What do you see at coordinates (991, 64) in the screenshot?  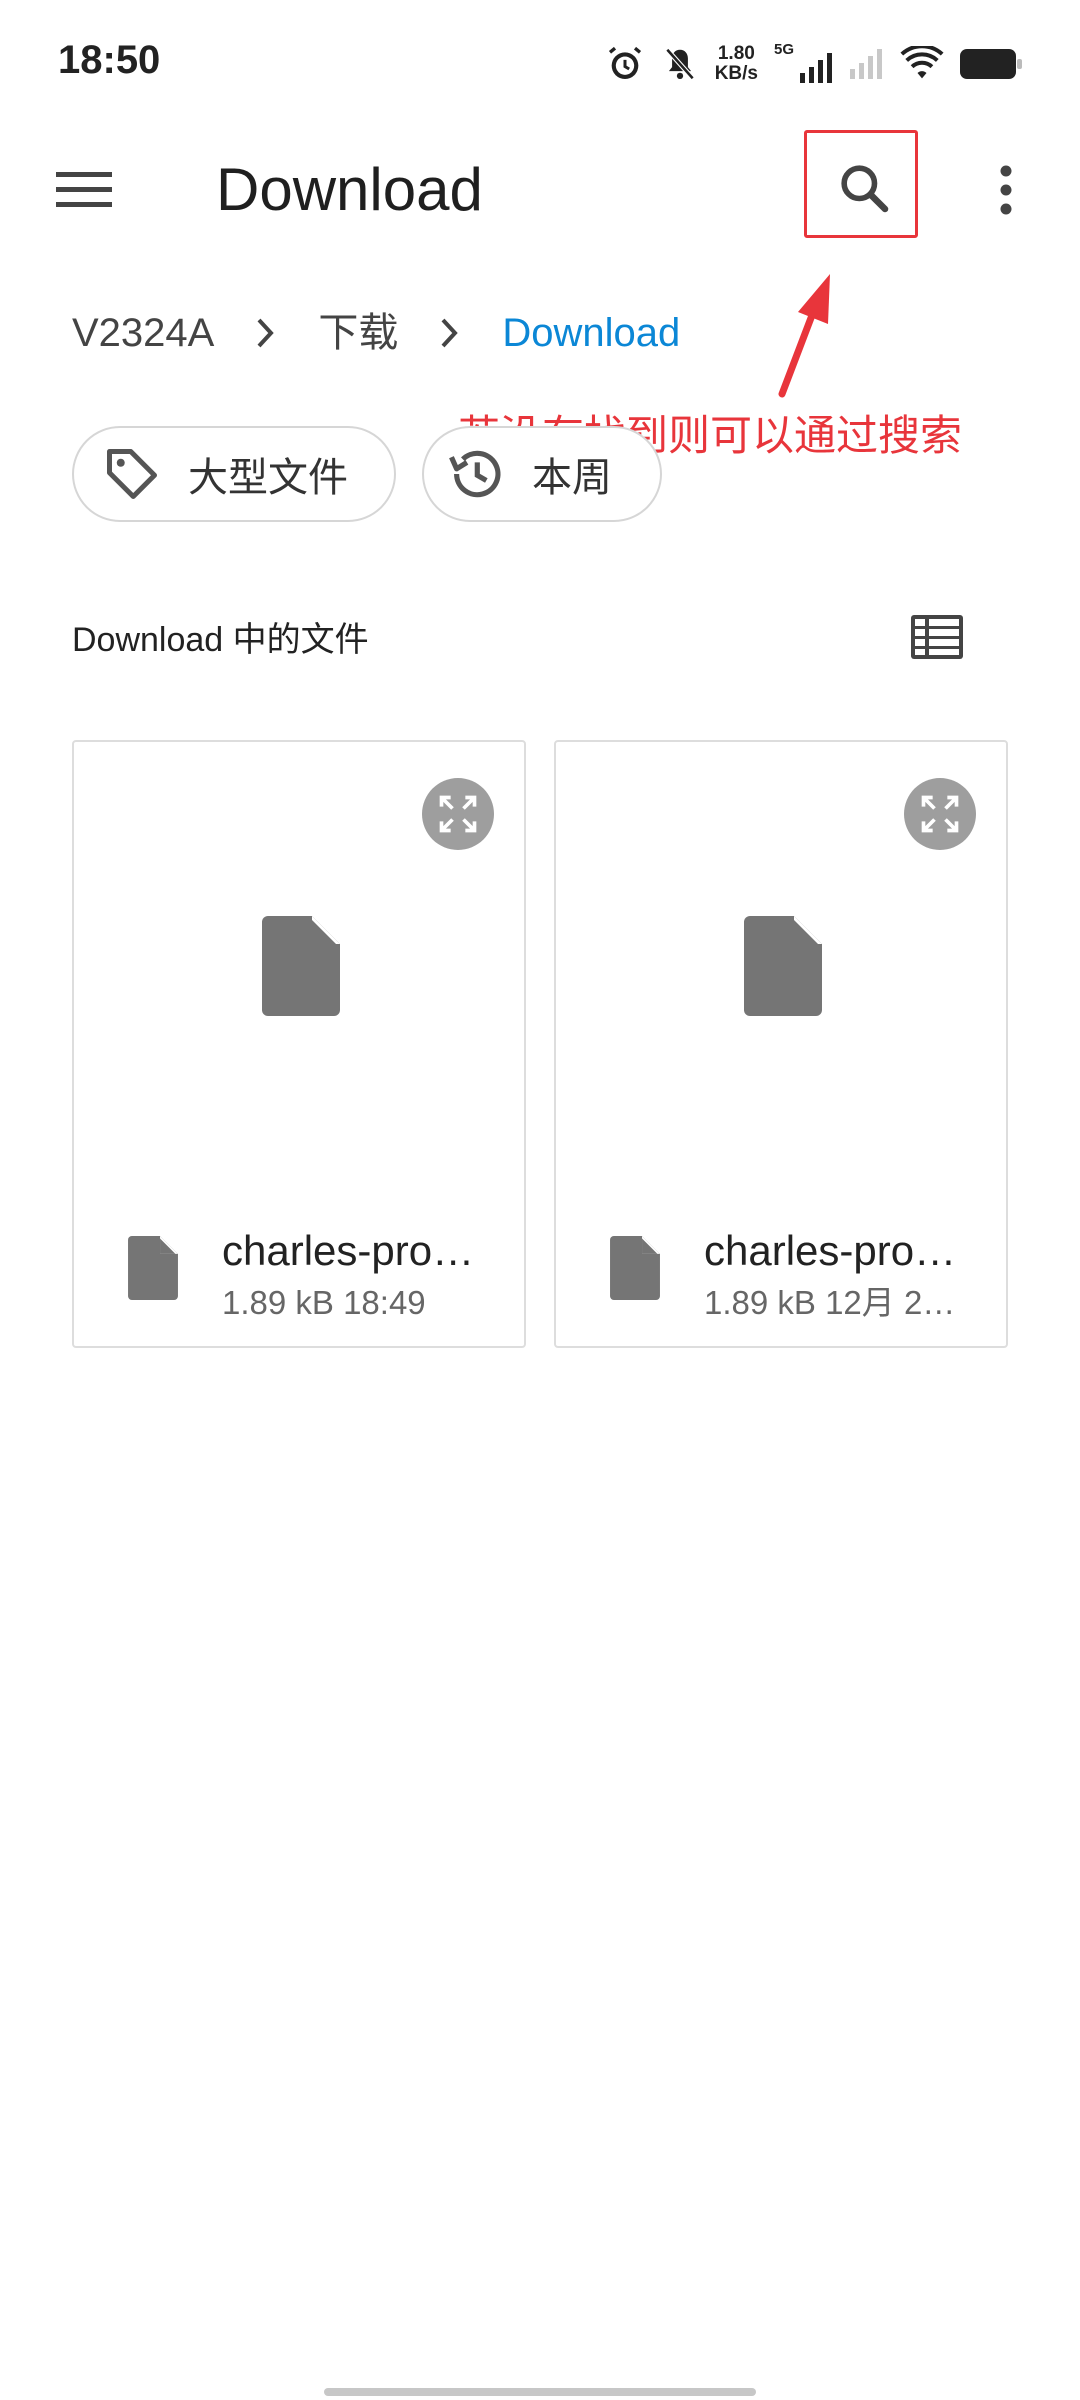 I see `battery-icon` at bounding box center [991, 64].